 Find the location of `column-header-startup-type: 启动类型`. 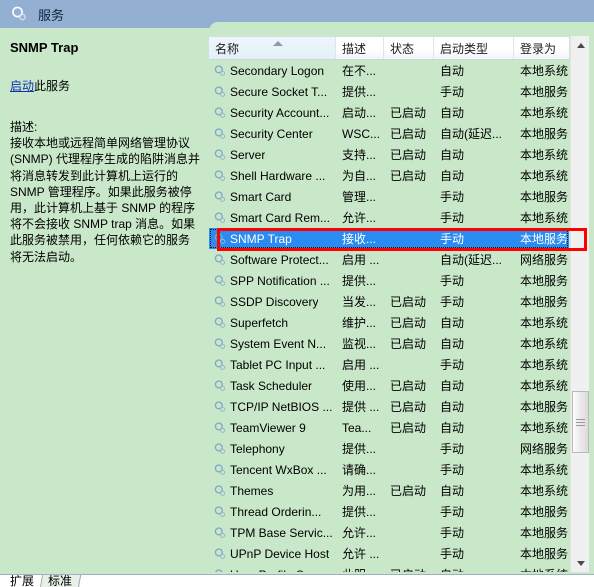

column-header-startup-type: 启动类型 is located at coordinates (474, 48).